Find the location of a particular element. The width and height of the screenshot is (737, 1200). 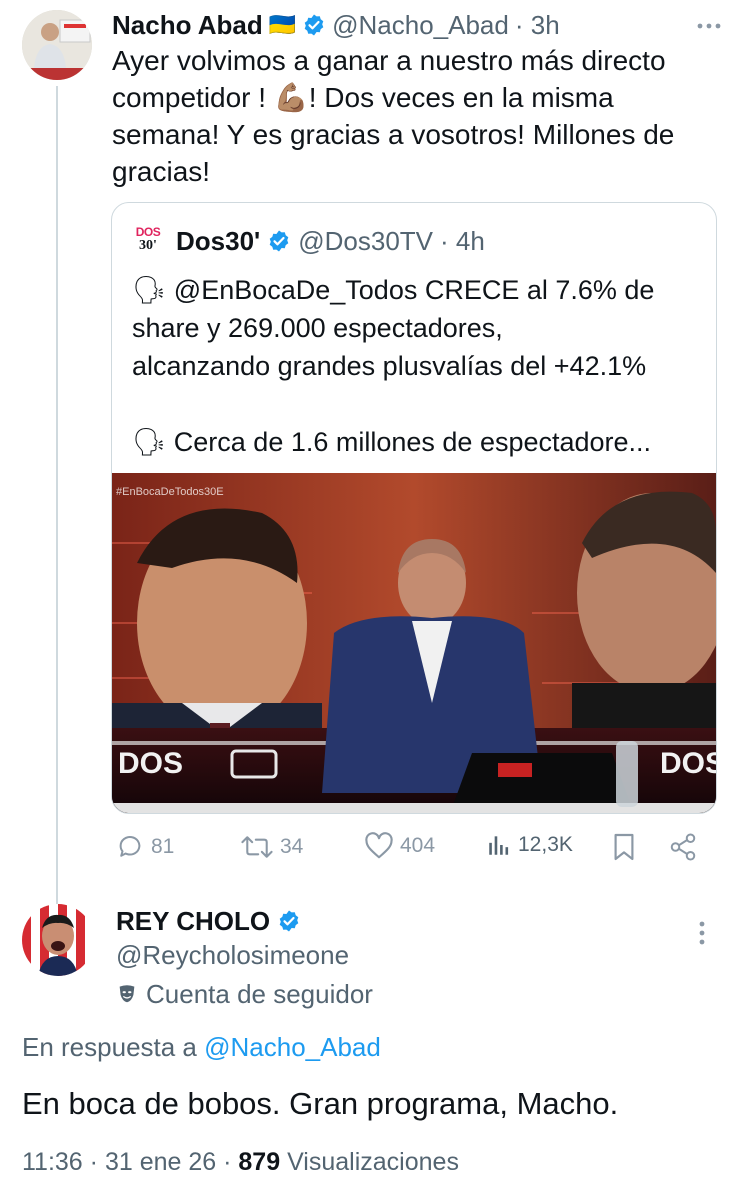

quoted-author-name: Dos30' is located at coordinates (218, 241).